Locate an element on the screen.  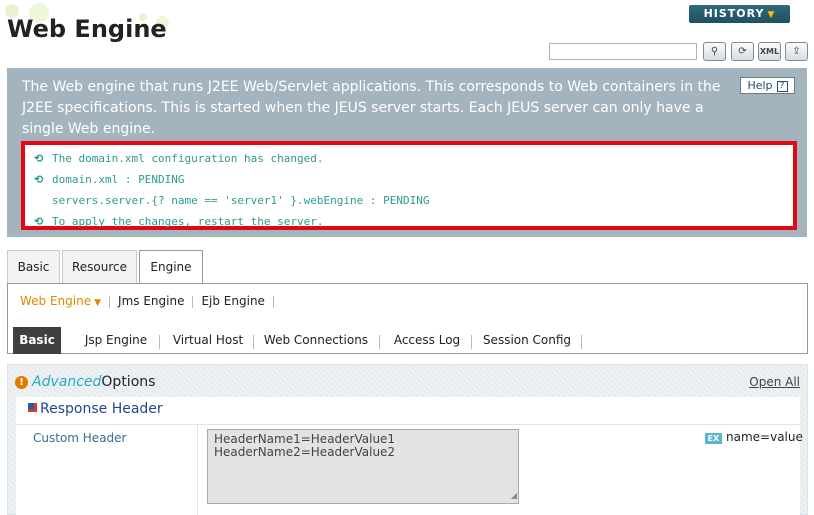
search-input is located at coordinates (623, 51).